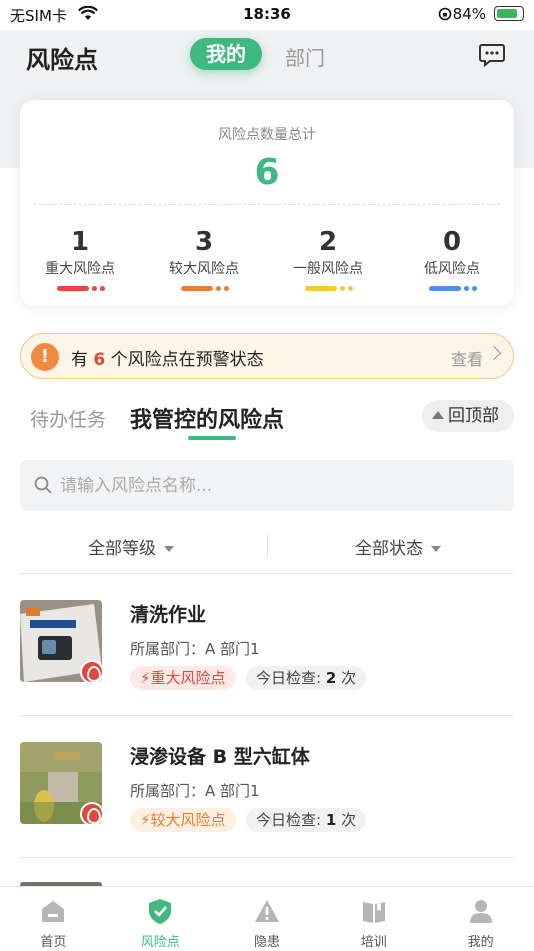 The height and width of the screenshot is (951, 534). What do you see at coordinates (53, 911) in the screenshot?
I see `home-icon` at bounding box center [53, 911].